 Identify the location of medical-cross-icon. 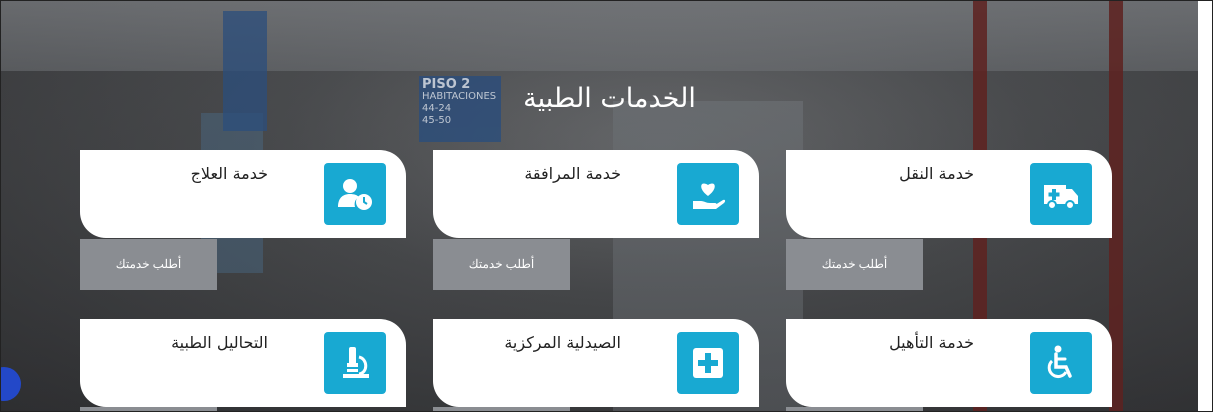
(708, 363).